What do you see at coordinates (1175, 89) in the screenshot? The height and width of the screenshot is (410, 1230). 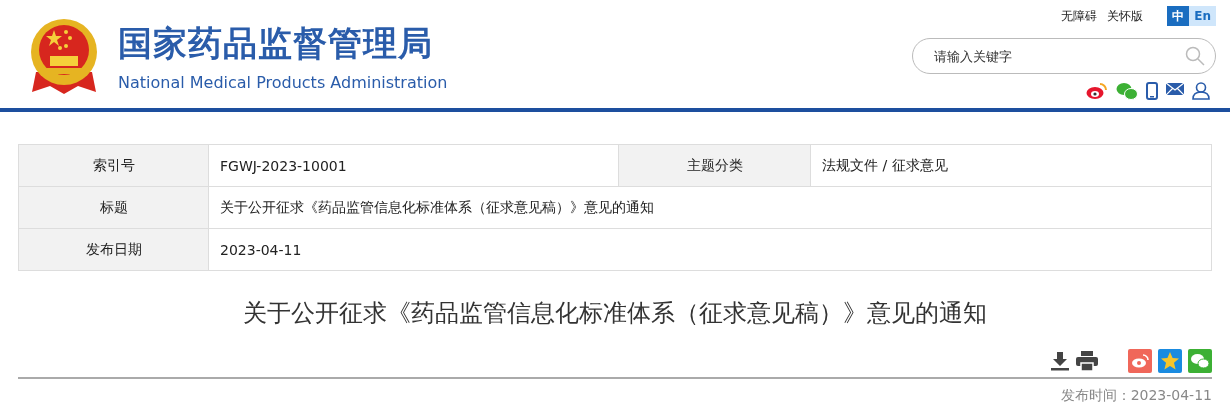 I see `mail-icon` at bounding box center [1175, 89].